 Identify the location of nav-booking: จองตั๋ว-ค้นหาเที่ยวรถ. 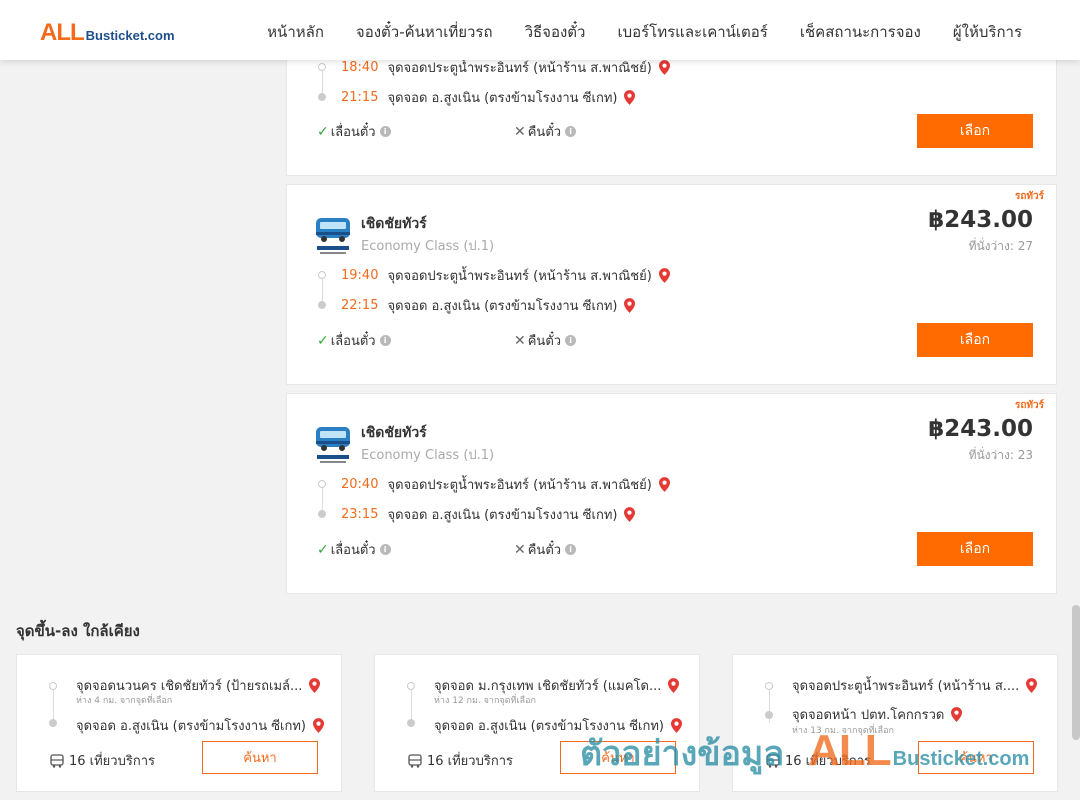
(424, 32).